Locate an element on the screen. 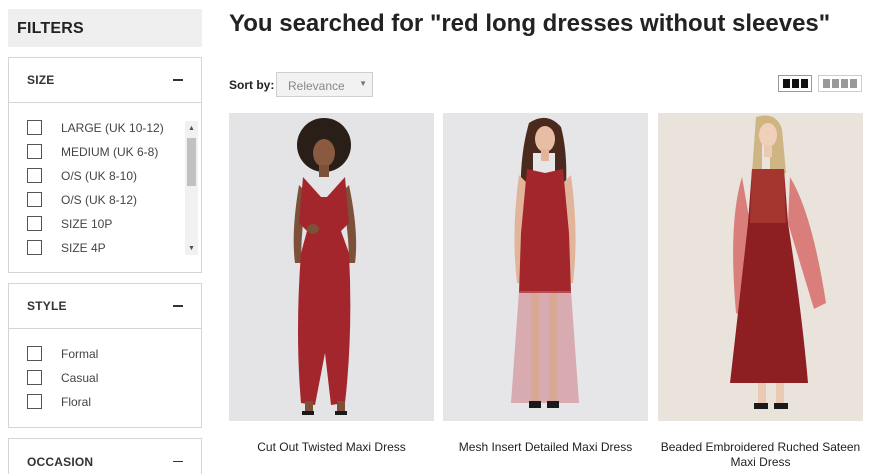 The image size is (872, 474). sort-select: Relevance ▼ is located at coordinates (324, 84).